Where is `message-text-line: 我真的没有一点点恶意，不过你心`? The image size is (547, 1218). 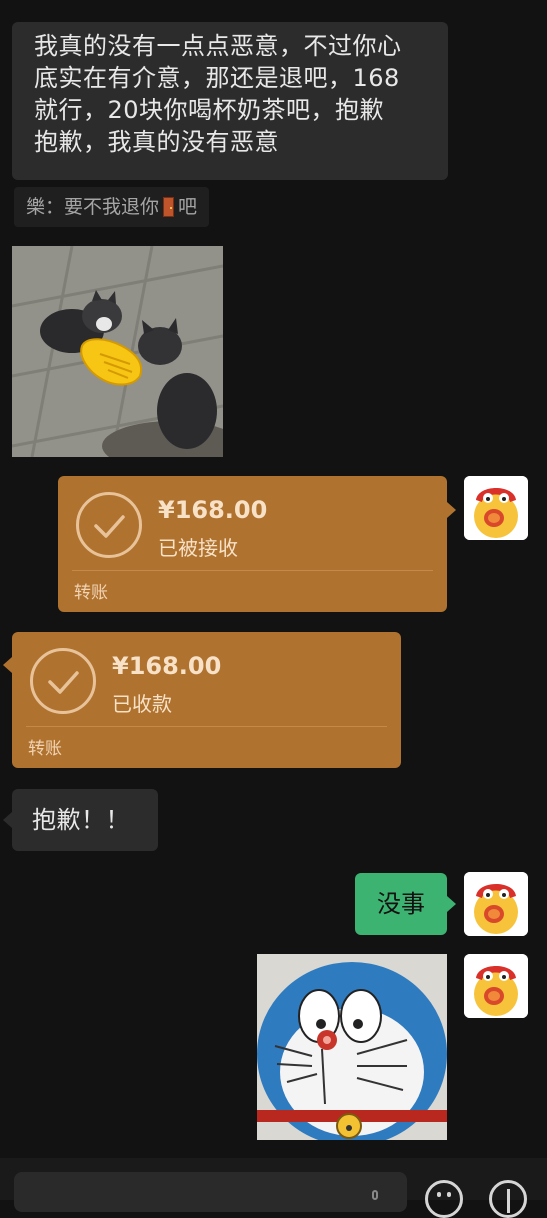 message-text-line: 我真的没有一点点恶意，不过你心 is located at coordinates (218, 46).